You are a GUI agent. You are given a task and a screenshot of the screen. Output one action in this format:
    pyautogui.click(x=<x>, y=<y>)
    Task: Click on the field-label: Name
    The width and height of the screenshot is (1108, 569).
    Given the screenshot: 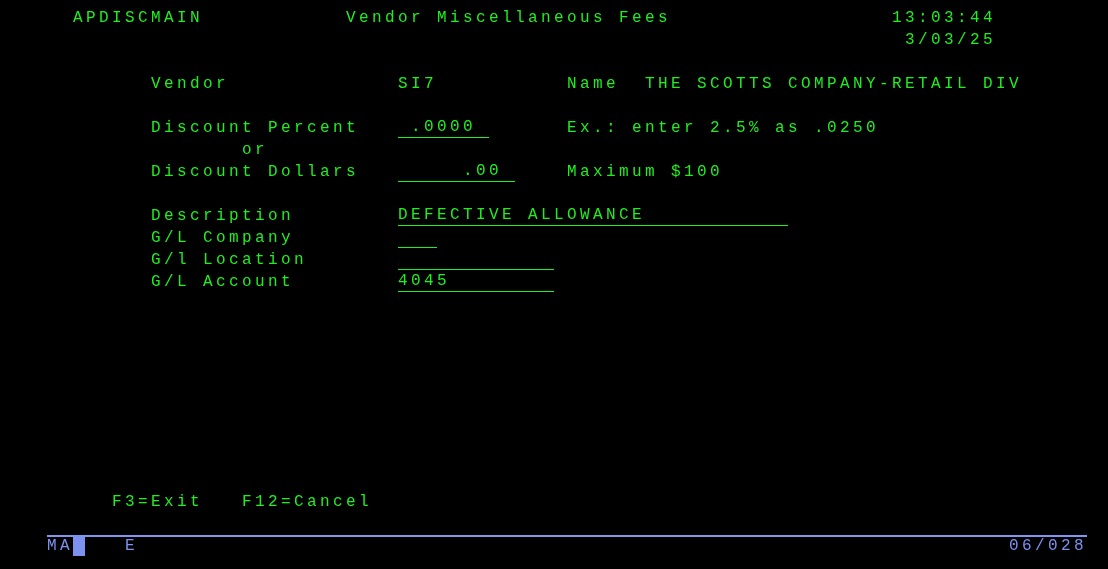 What is the action you would take?
    pyautogui.click(x=593, y=84)
    